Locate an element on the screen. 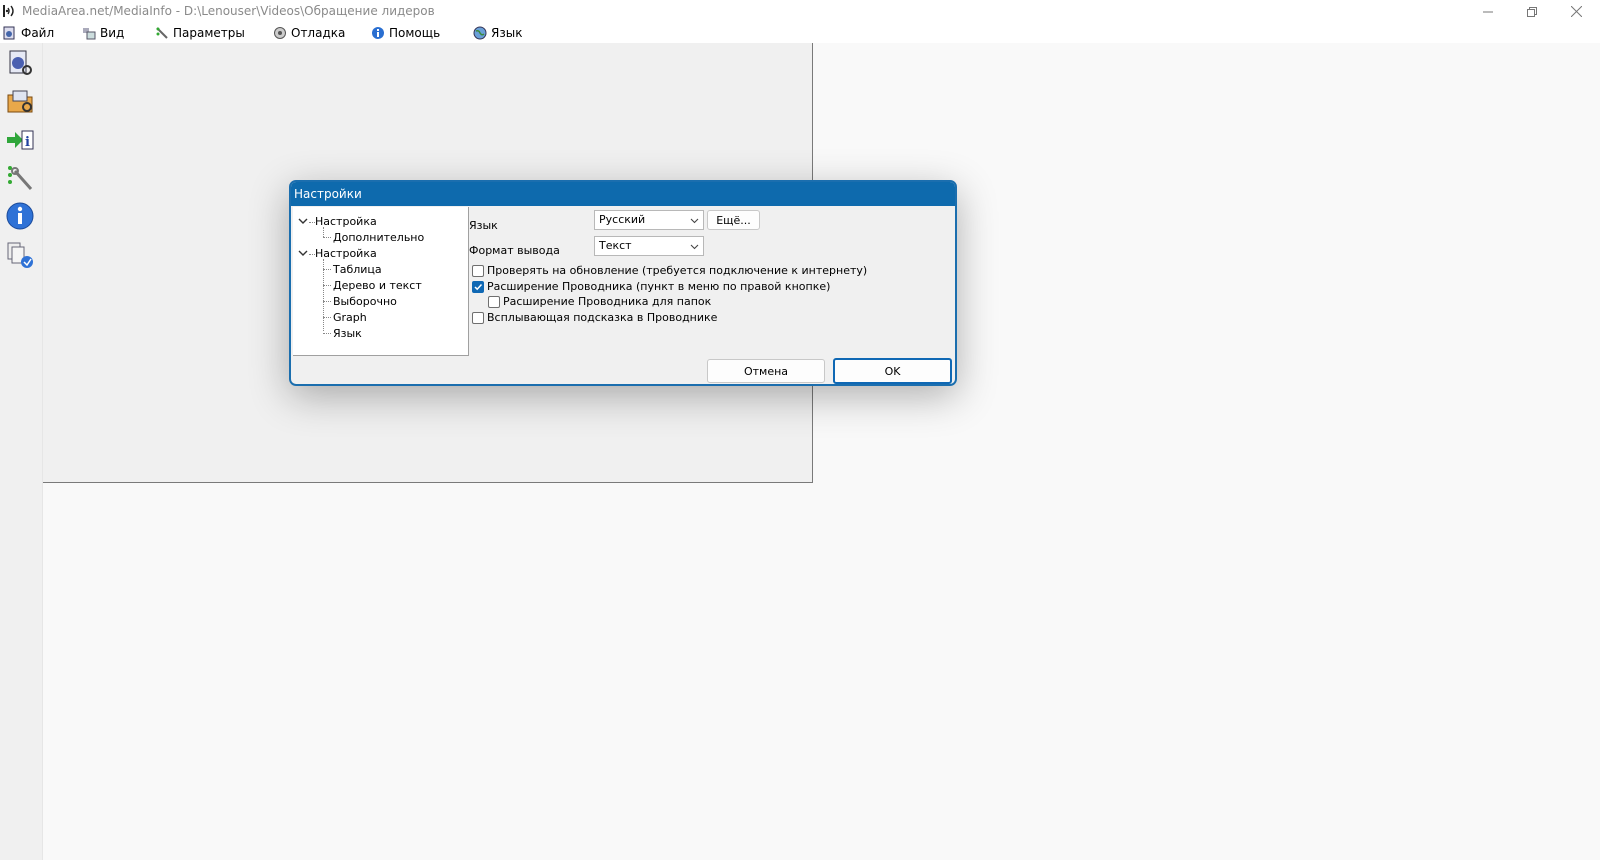  tree-item-custom: Выборочно is located at coordinates (365, 301).